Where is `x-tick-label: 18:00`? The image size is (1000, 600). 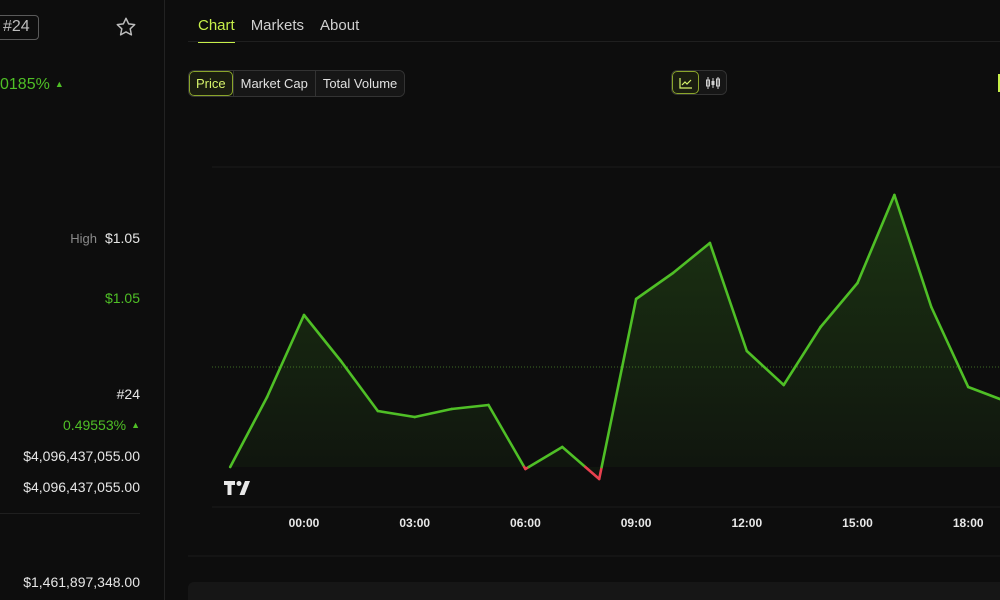
x-tick-label: 18:00 is located at coordinates (968, 523).